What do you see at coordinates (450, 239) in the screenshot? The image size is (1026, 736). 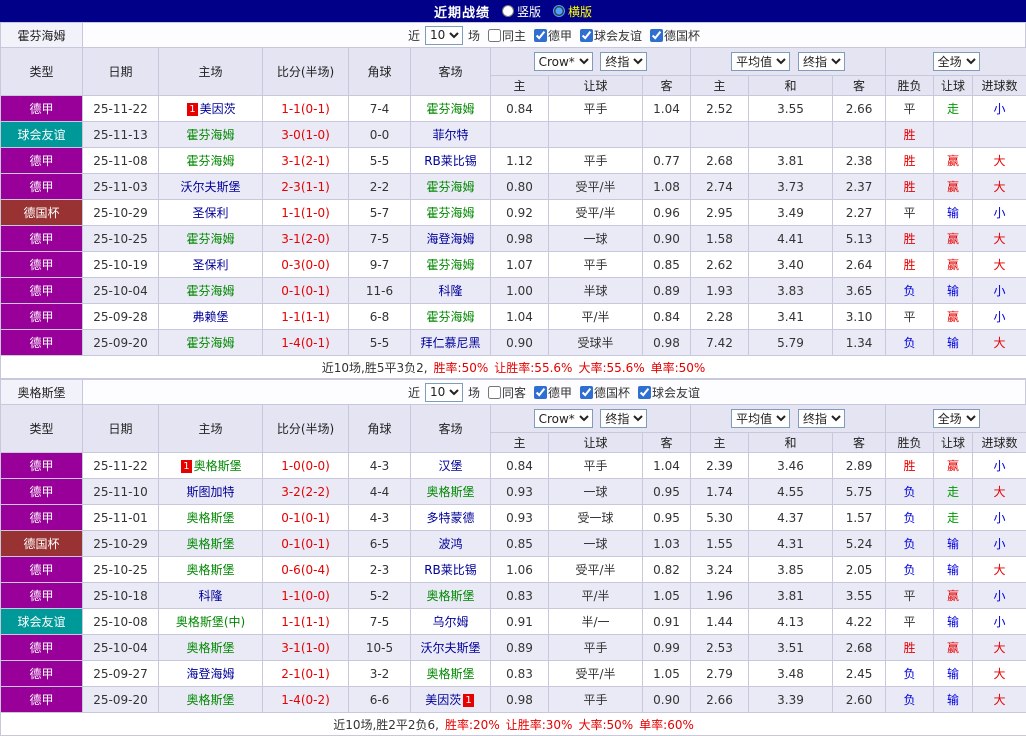 I see `away-team-link: 海登海姆` at bounding box center [450, 239].